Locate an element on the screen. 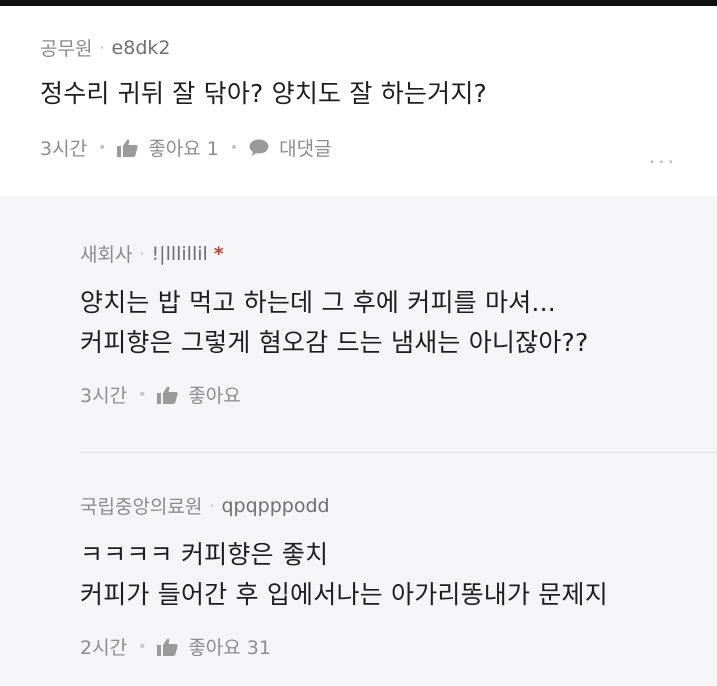 This screenshot has height=686, width=717. like-button: 좋아요 is located at coordinates (199, 394).